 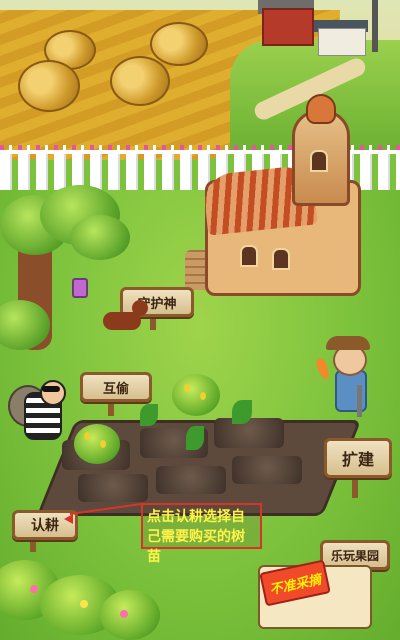 What do you see at coordinates (288, 27) in the screenshot?
I see `red-barn` at bounding box center [288, 27].